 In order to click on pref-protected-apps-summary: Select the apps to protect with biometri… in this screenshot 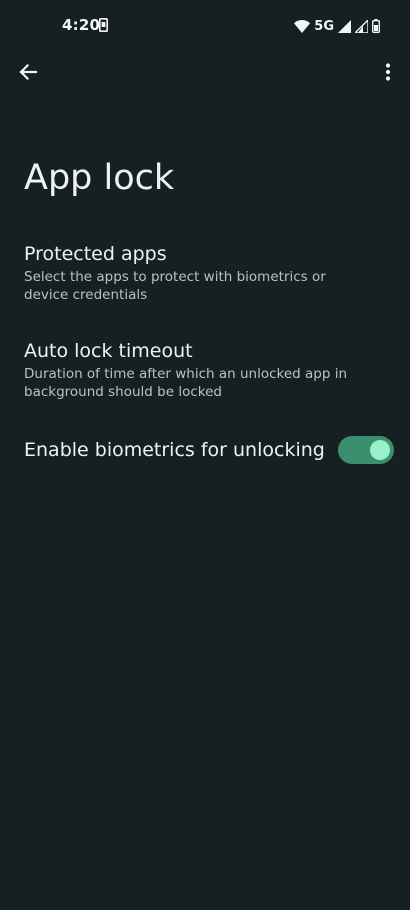, I will do `click(175, 286)`.